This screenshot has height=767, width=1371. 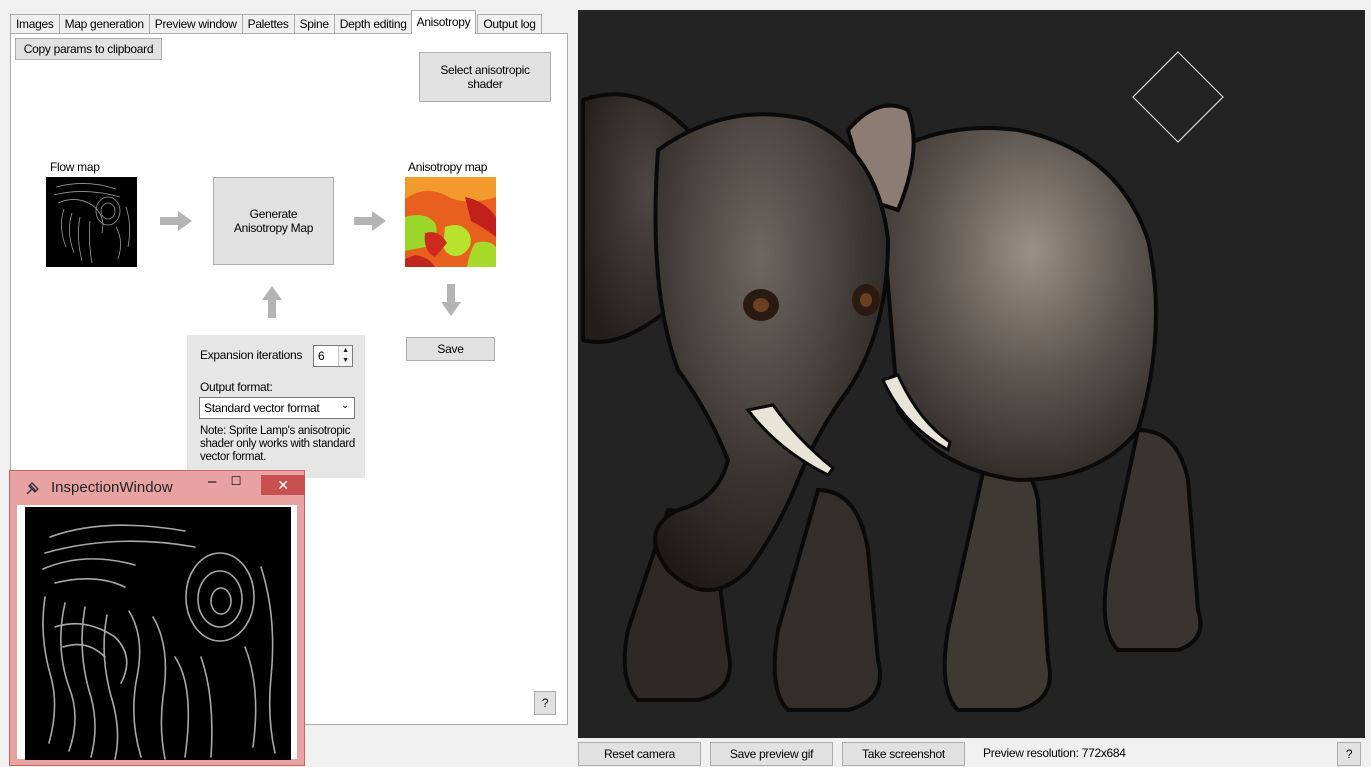 What do you see at coordinates (373, 24) in the screenshot?
I see `tab-depth-editing: Depth editing` at bounding box center [373, 24].